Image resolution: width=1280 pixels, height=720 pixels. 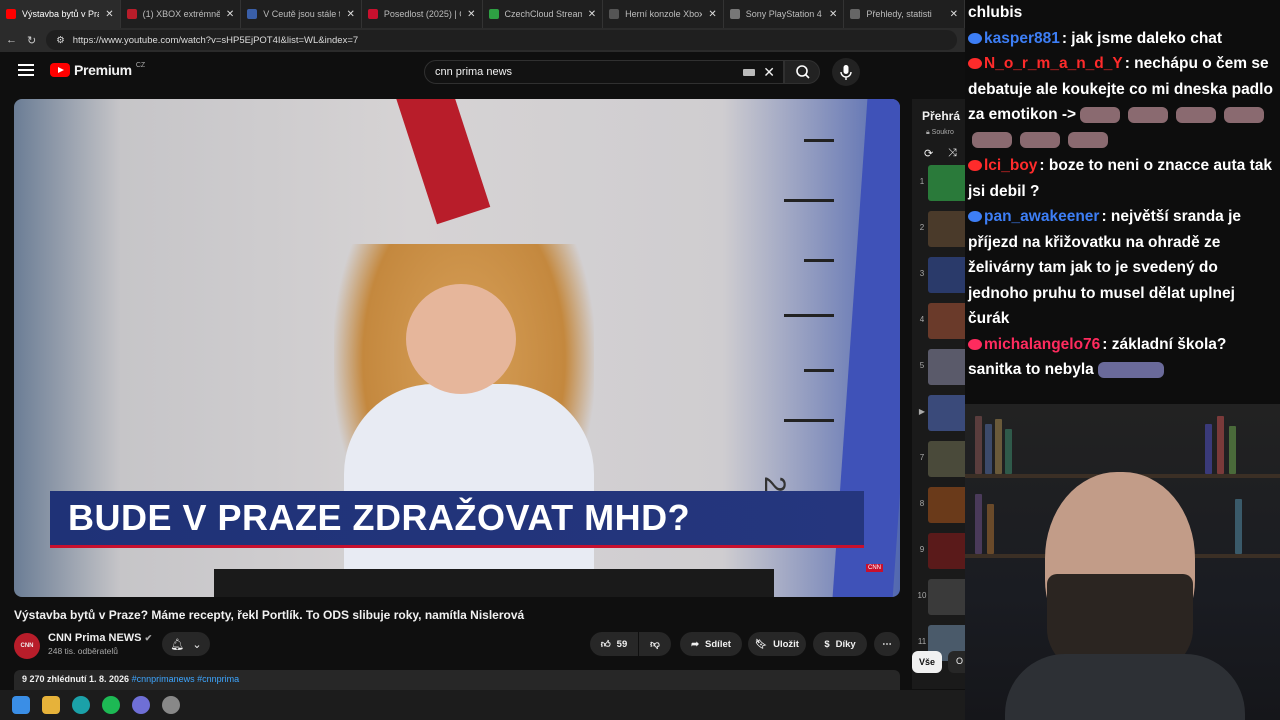 I want to click on browser-tab: Herní konzole Xbox Seri ✕, so click(x=663, y=14).